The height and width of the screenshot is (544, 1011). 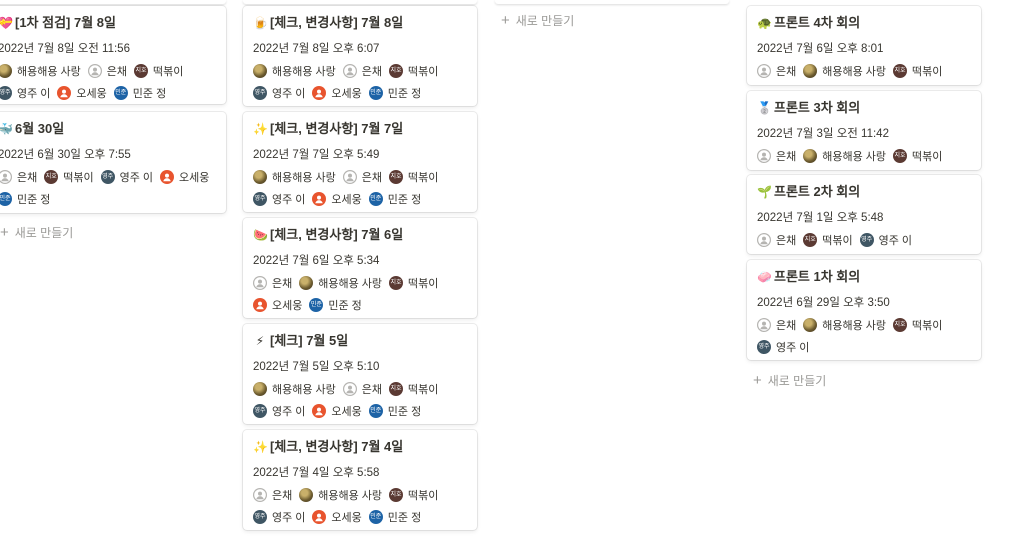 What do you see at coordinates (864, 23) in the screenshot?
I see `card-title: 🐢 프론트 4차 회의` at bounding box center [864, 23].